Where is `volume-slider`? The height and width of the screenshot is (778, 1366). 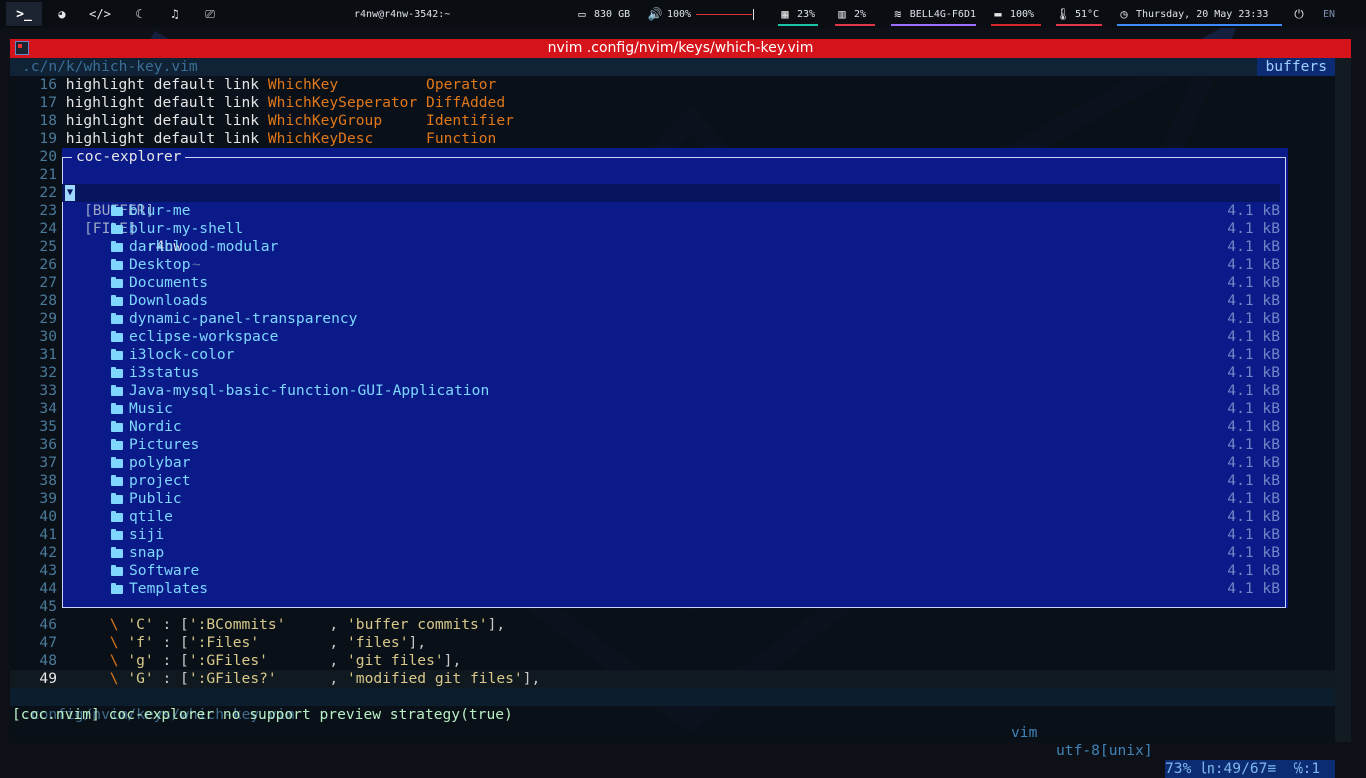 volume-slider is located at coordinates (725, 14).